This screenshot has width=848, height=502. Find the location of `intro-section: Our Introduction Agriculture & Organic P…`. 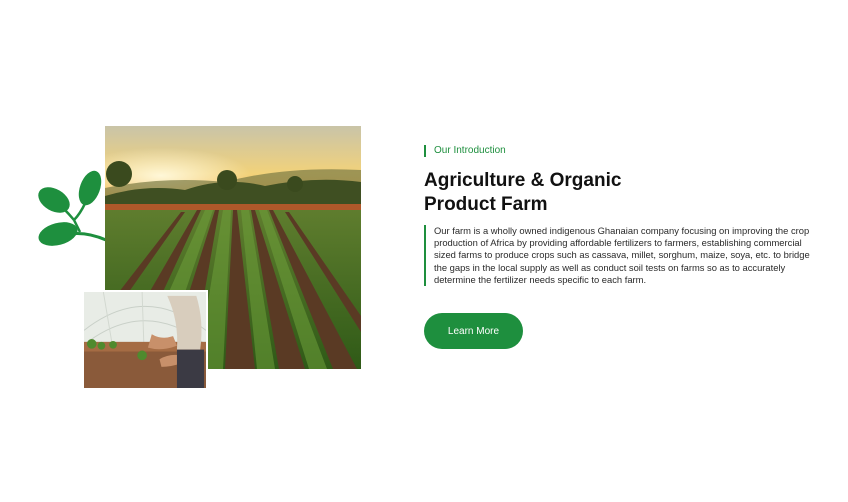

intro-section: Our Introduction Agriculture & Organic P… is located at coordinates (619, 216).